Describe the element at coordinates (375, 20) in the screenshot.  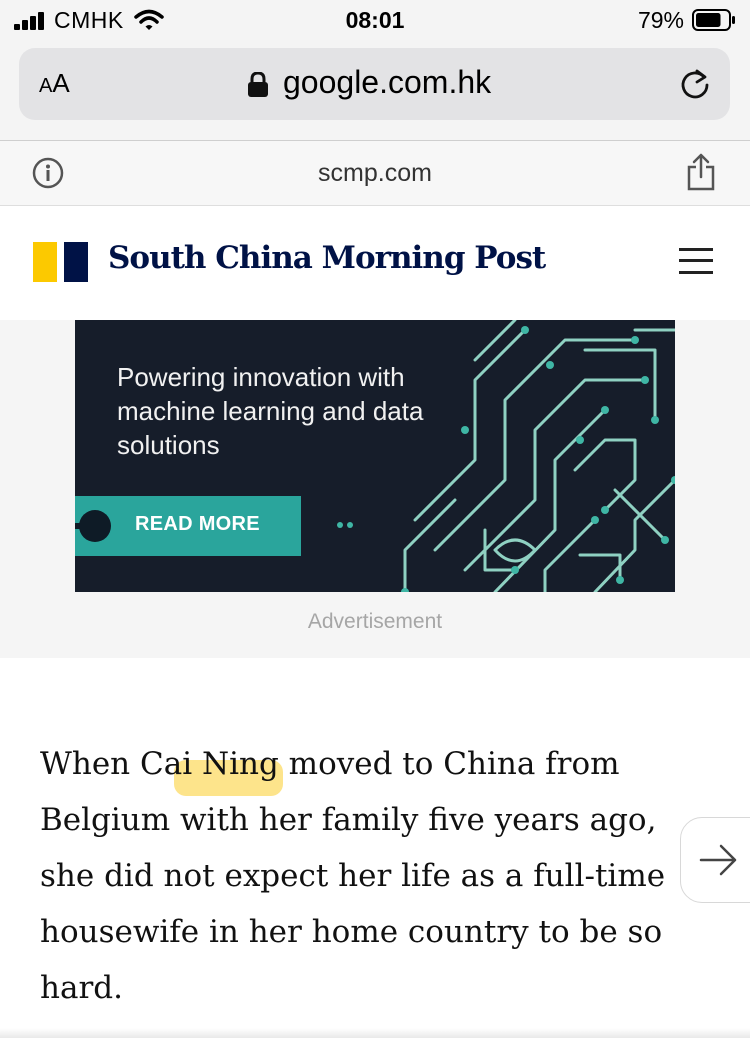
I see `status-bar: CMHK 08:01 79%` at that location.